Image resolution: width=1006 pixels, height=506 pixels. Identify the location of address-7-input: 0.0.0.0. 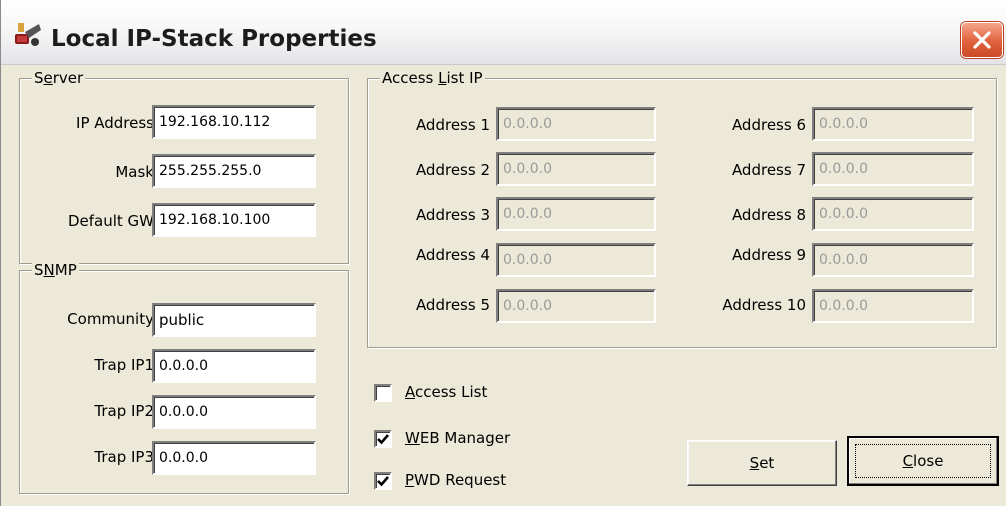
(893, 169).